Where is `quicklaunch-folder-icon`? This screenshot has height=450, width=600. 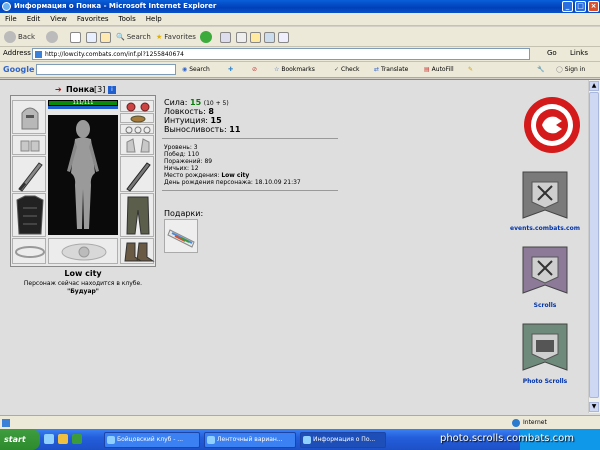
quicklaunch-folder-icon is located at coordinates (63, 439).